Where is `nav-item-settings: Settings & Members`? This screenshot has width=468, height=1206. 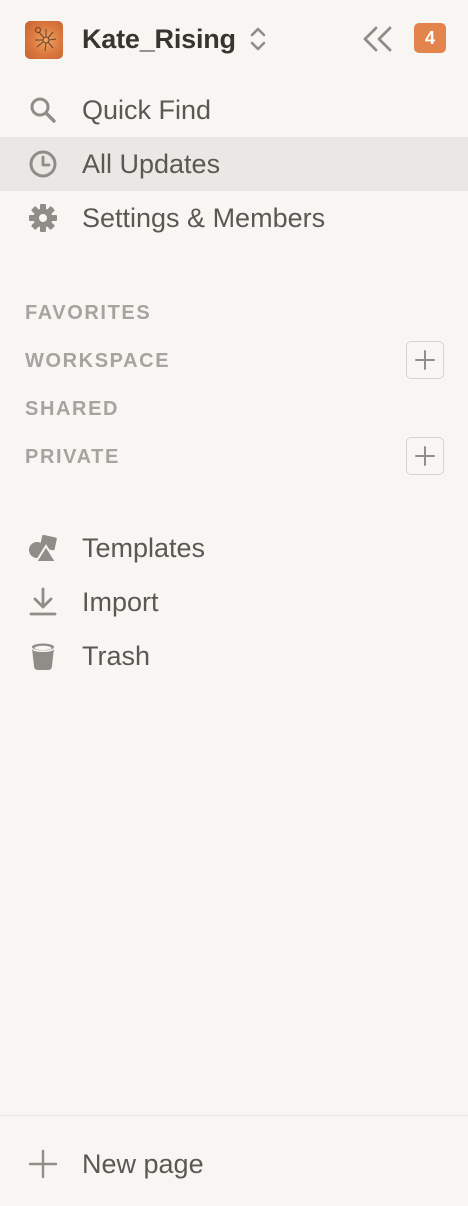
nav-item-settings: Settings & Members is located at coordinates (234, 218).